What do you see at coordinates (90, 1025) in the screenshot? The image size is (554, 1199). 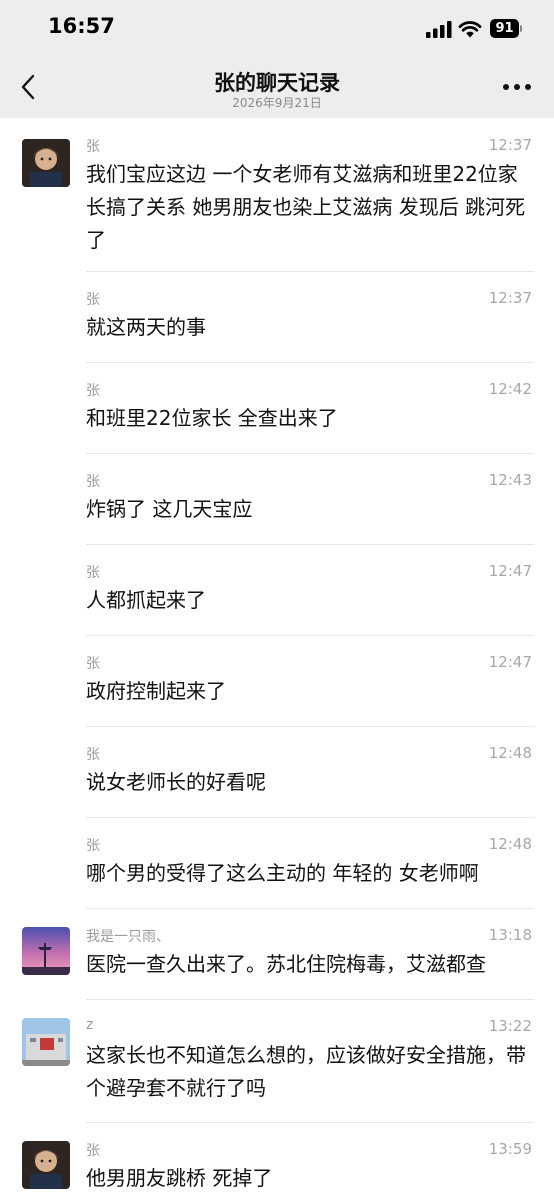 I see `message-sender: z` at bounding box center [90, 1025].